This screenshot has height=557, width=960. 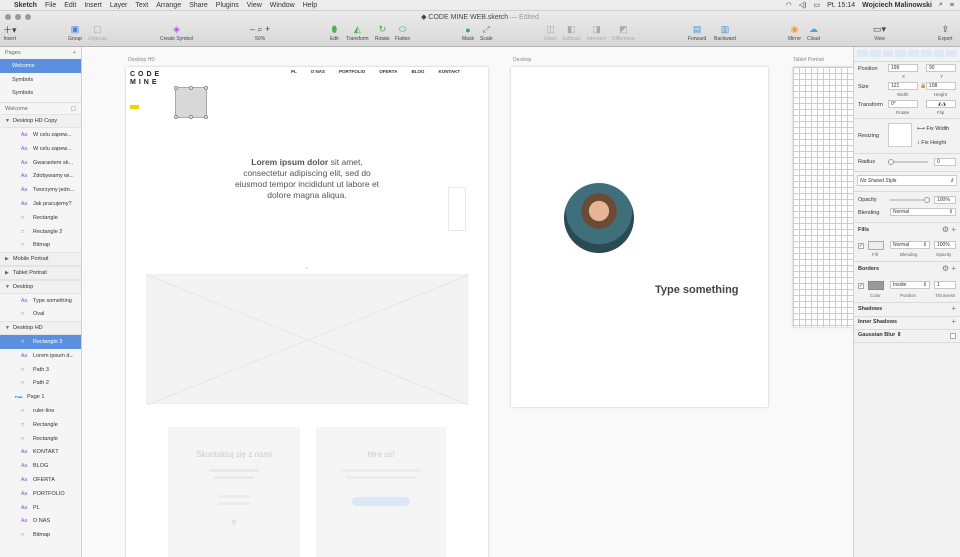 I want to click on layer-row: Aa O NAS, so click(x=40, y=522).